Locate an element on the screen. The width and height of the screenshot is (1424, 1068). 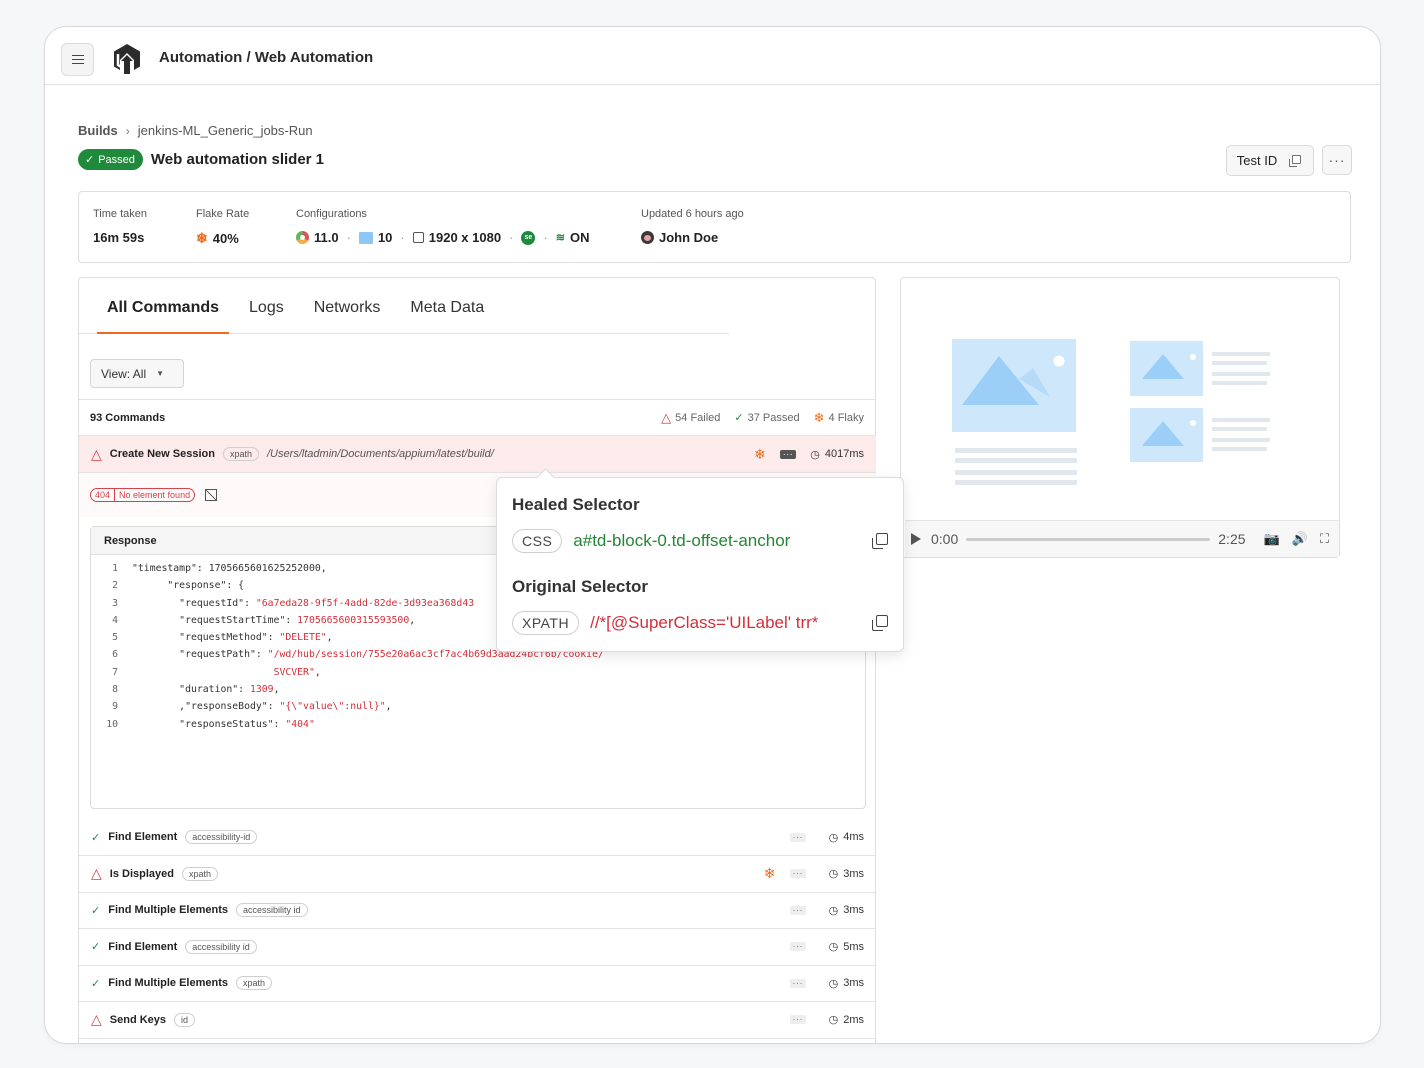
line-number: 7 is located at coordinates (115, 672).